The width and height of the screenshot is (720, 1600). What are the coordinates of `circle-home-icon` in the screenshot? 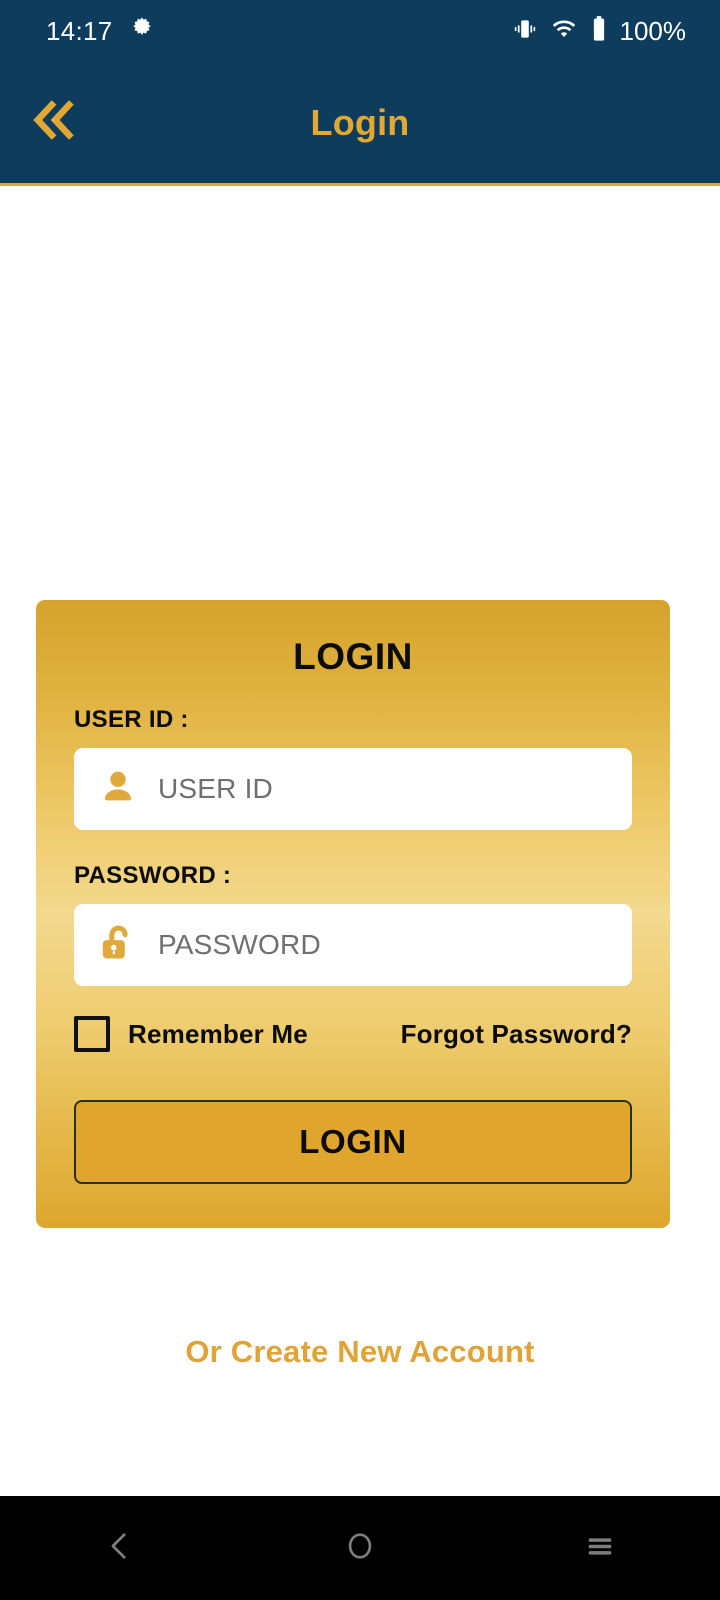 It's located at (360, 1548).